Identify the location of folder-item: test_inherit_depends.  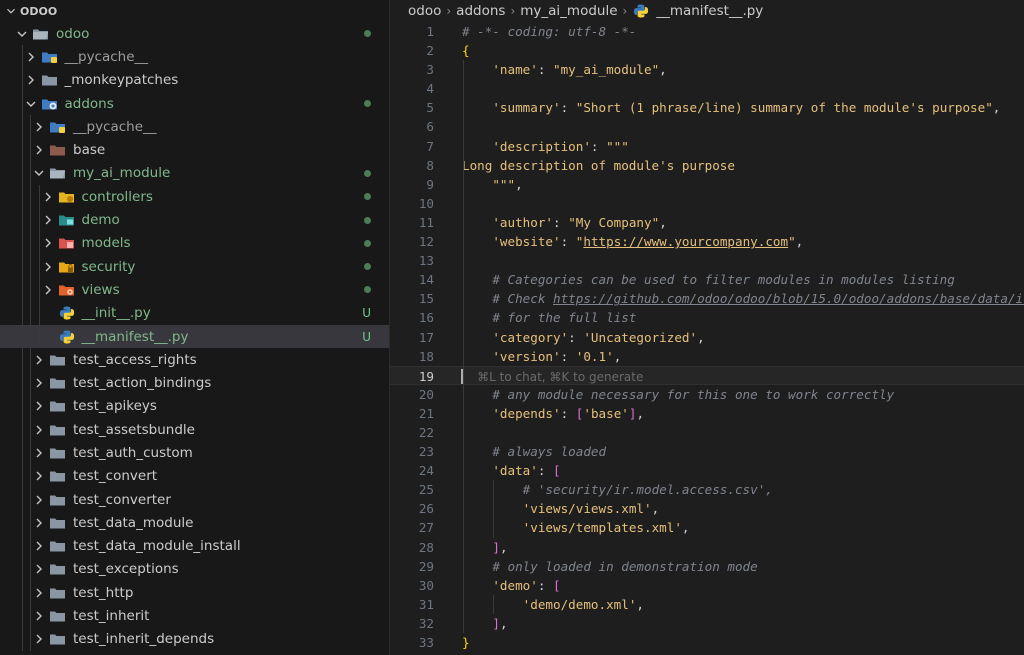
(194, 639).